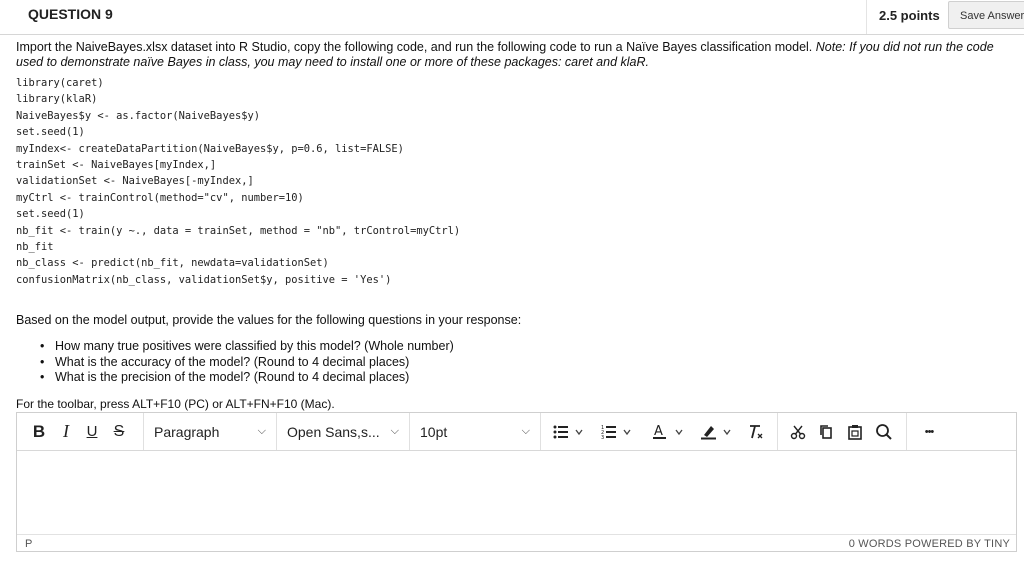  What do you see at coordinates (135, 181) in the screenshot?
I see `code-line: validationSet <- NaiveBayes[-myIndex,]` at bounding box center [135, 181].